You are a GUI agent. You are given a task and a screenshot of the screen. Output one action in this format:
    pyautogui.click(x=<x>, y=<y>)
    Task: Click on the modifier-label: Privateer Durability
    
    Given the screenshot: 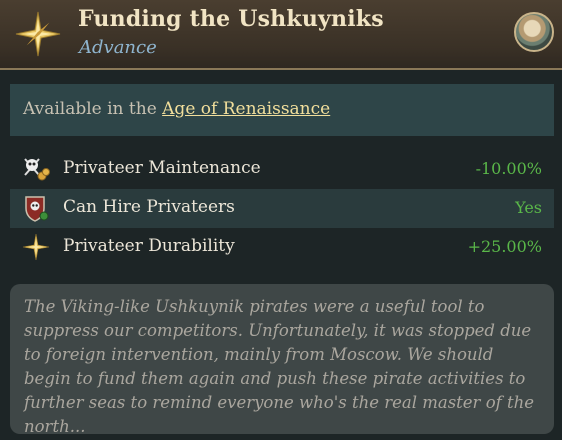 What is the action you would take?
    pyautogui.click(x=149, y=246)
    